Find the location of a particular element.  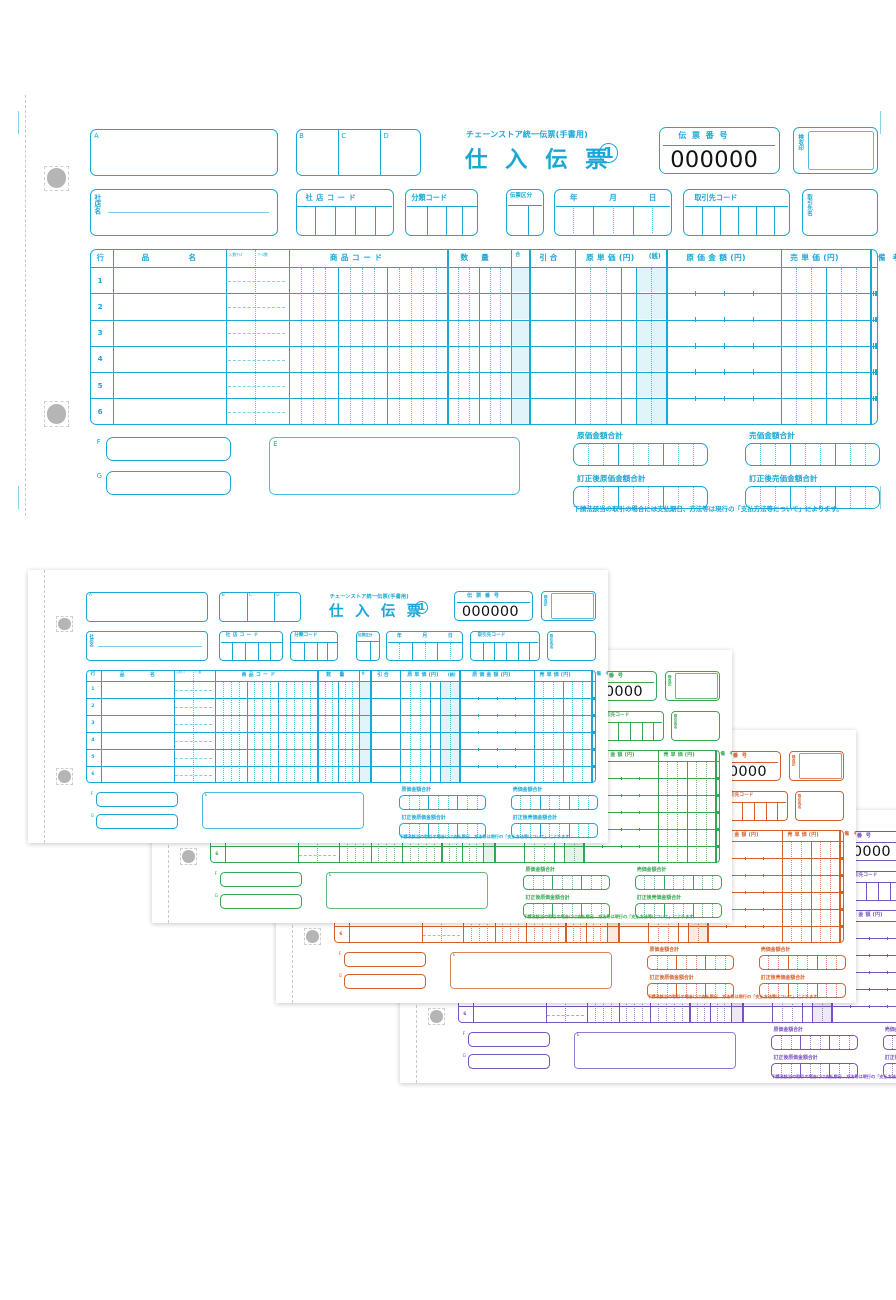

partner-name-label: 取引先名 is located at coordinates (809, 204).